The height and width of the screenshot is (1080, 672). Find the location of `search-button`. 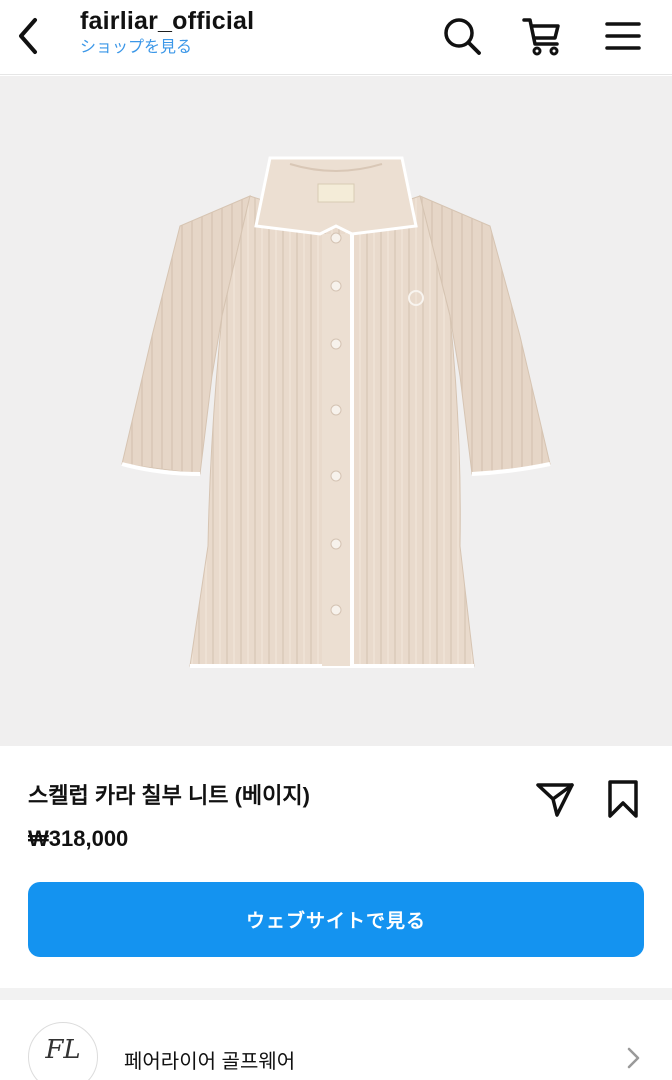

search-button is located at coordinates (462, 36).